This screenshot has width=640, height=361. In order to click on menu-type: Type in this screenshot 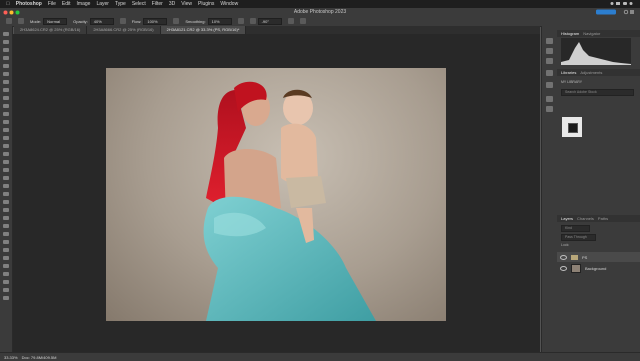, I will do `click(120, 4)`.